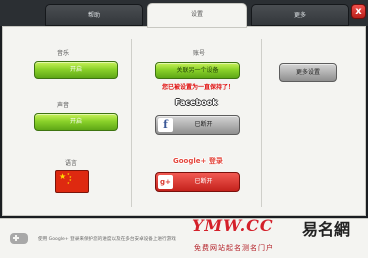 The height and width of the screenshot is (258, 368). Describe the element at coordinates (233, 225) in the screenshot. I see `watermark-url: YMW.CC` at that location.